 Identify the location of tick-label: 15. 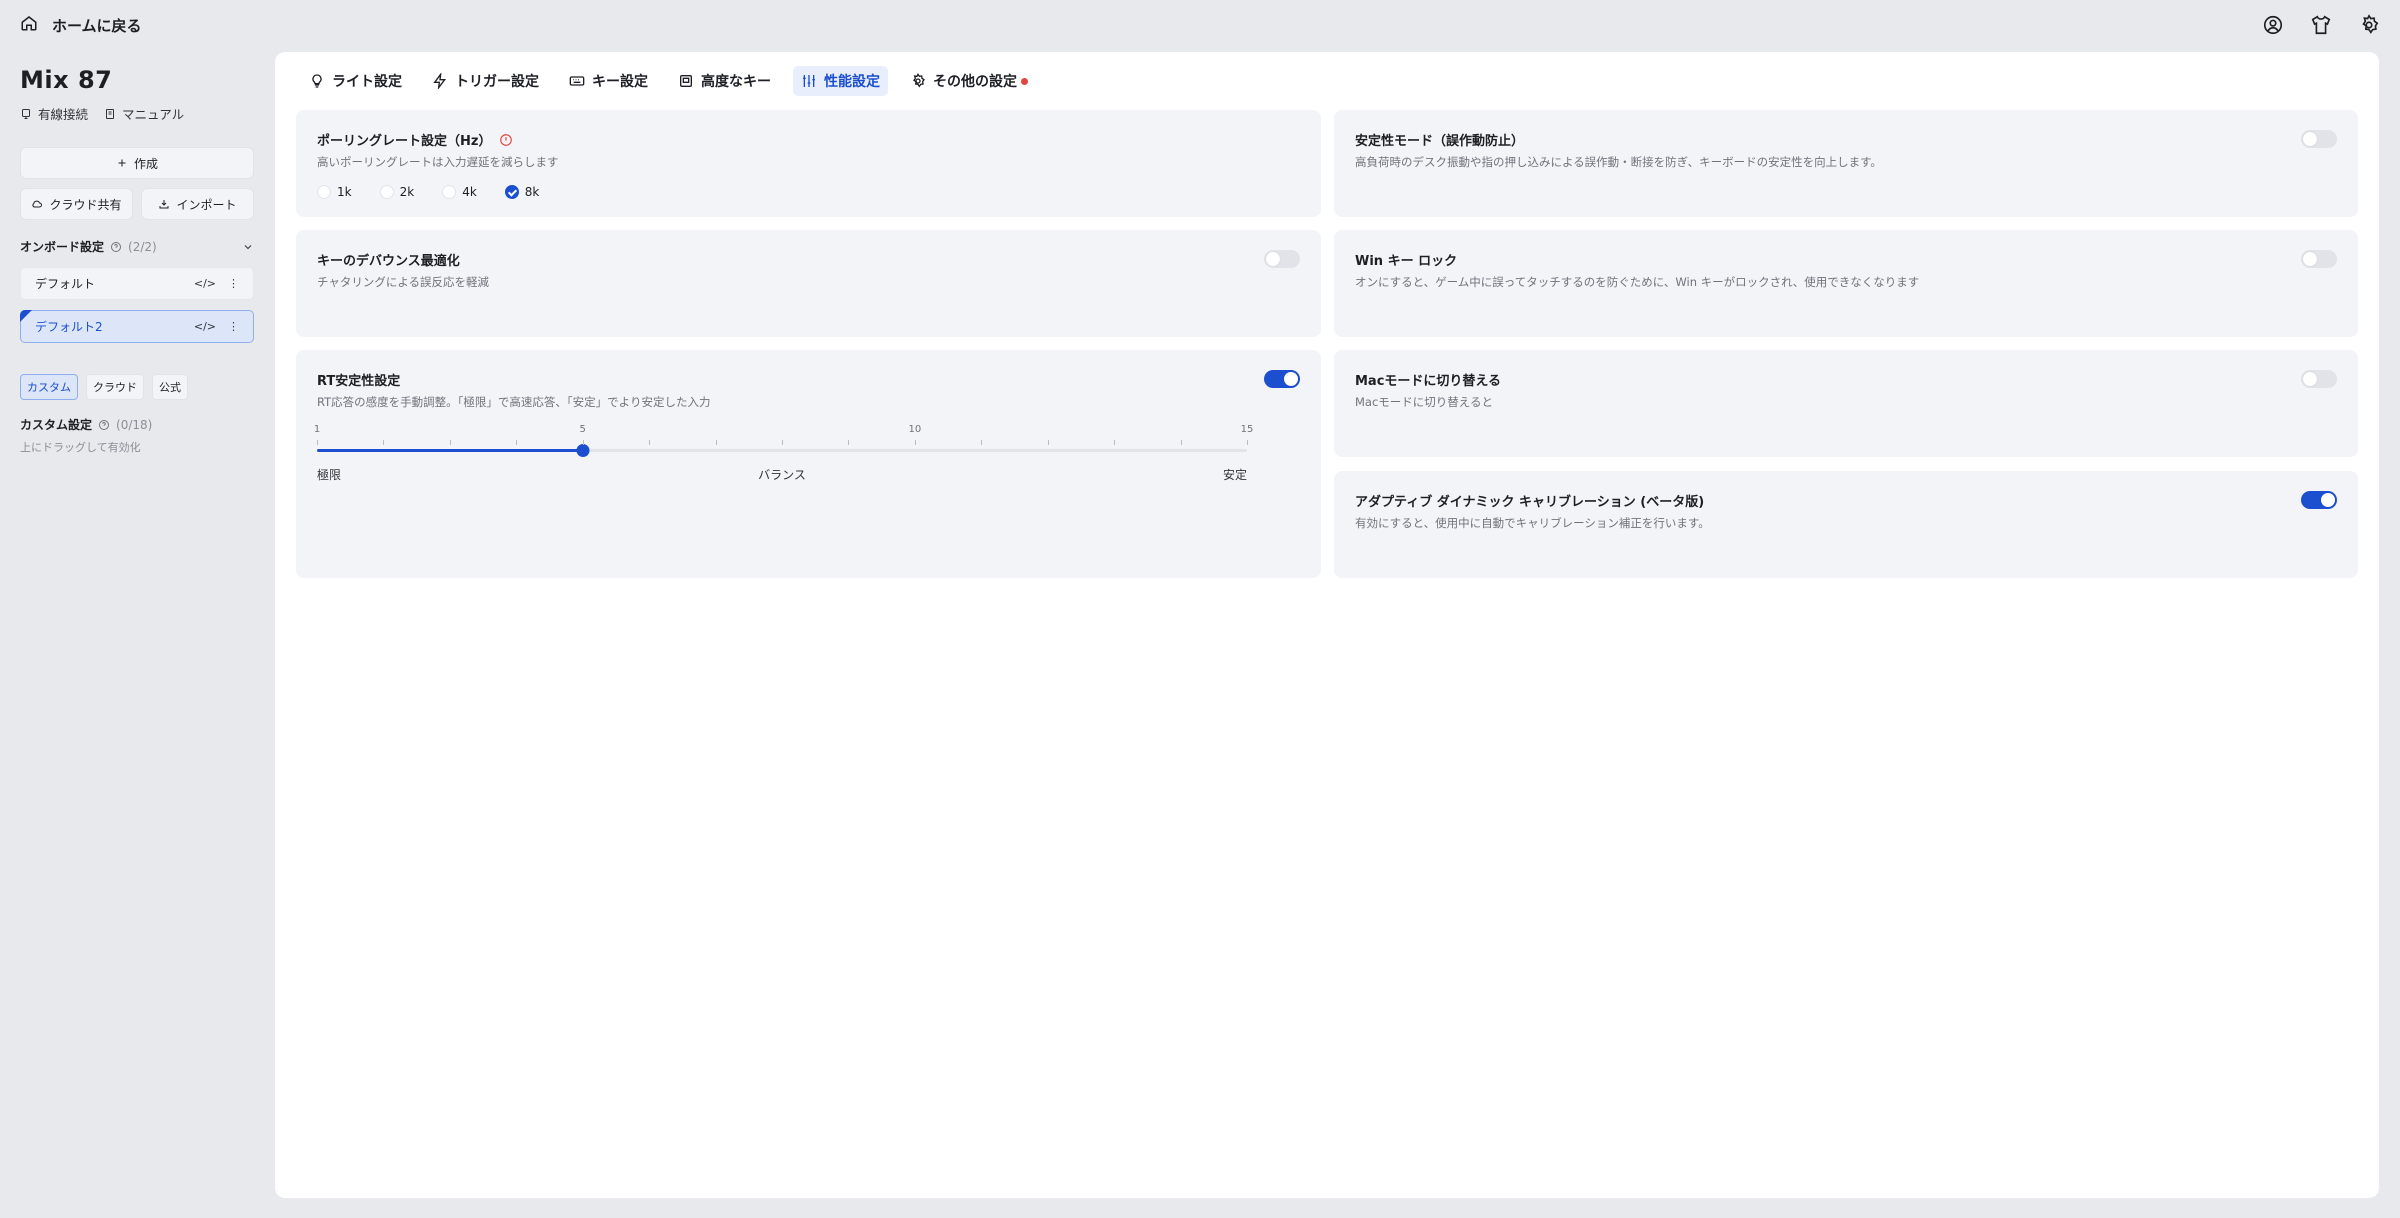
(1247, 429).